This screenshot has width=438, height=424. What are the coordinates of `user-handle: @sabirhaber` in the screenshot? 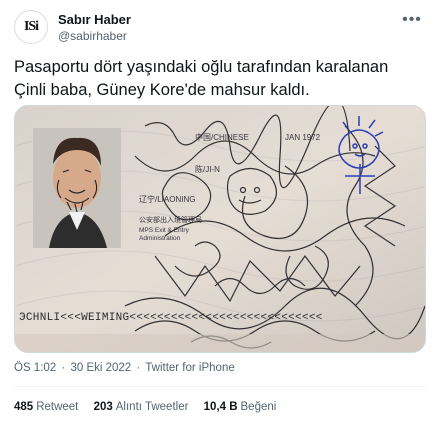 It's located at (94, 36).